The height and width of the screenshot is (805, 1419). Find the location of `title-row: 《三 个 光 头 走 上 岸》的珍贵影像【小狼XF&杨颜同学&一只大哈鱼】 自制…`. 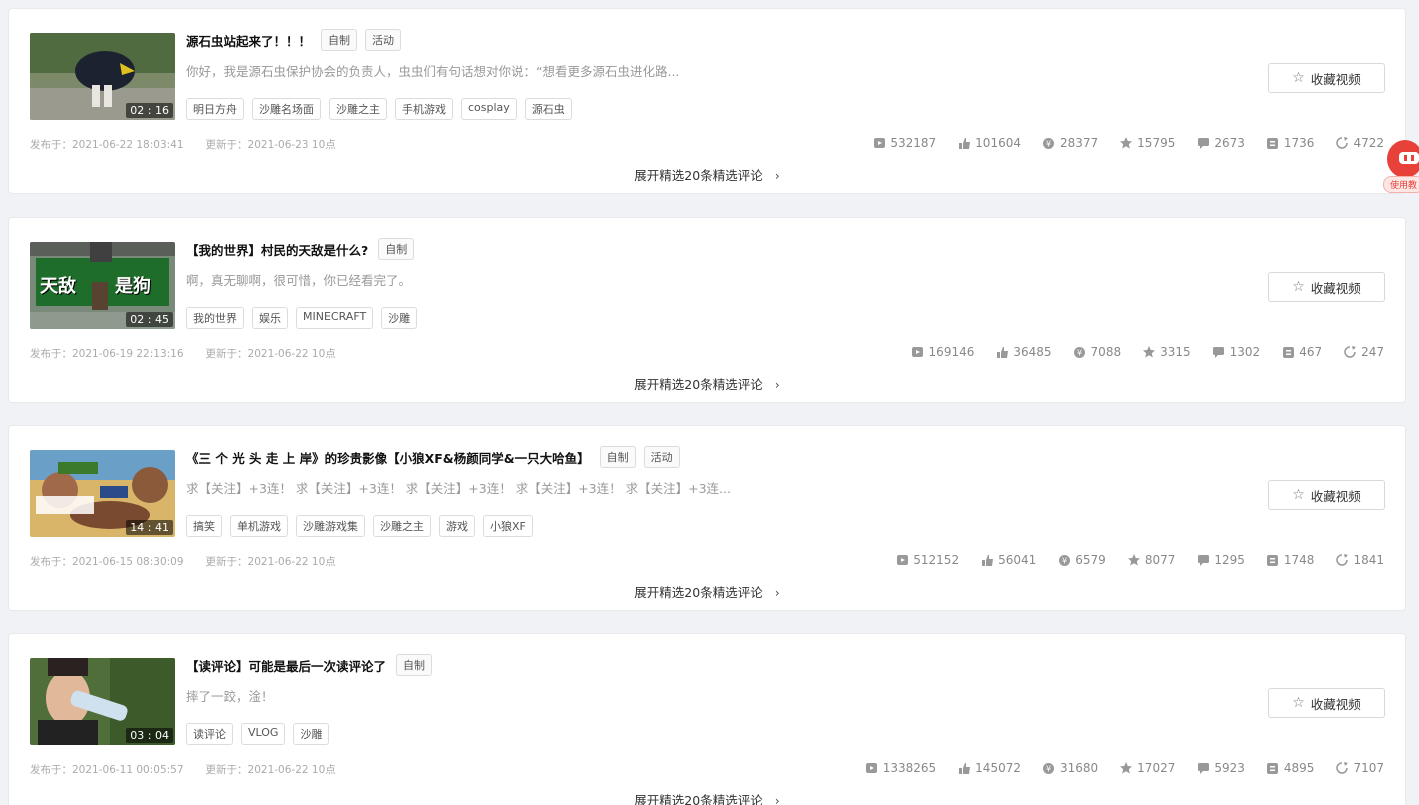

title-row: 《三 个 光 头 走 上 岸》的珍贵影像【小狼XF&杨颜同学&一只大哈鱼】 自制… is located at coordinates (437, 457).